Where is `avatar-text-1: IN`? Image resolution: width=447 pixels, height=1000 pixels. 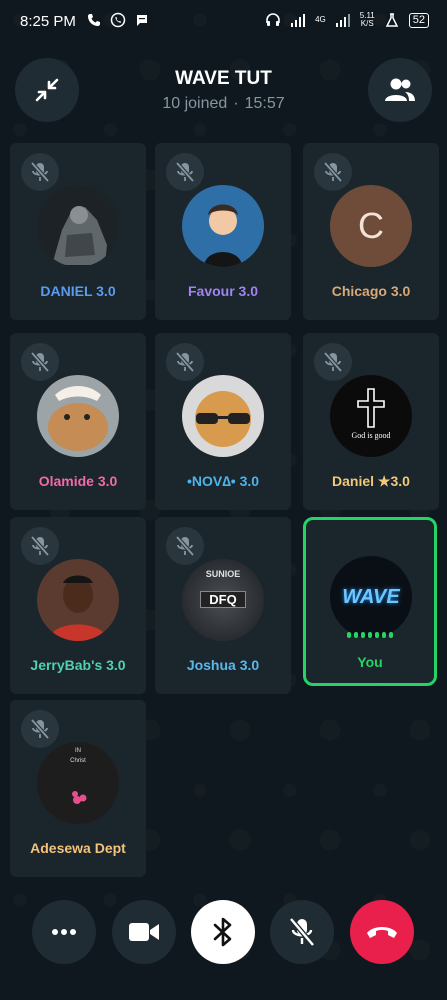
avatar-text-1: IN is located at coordinates (78, 751).